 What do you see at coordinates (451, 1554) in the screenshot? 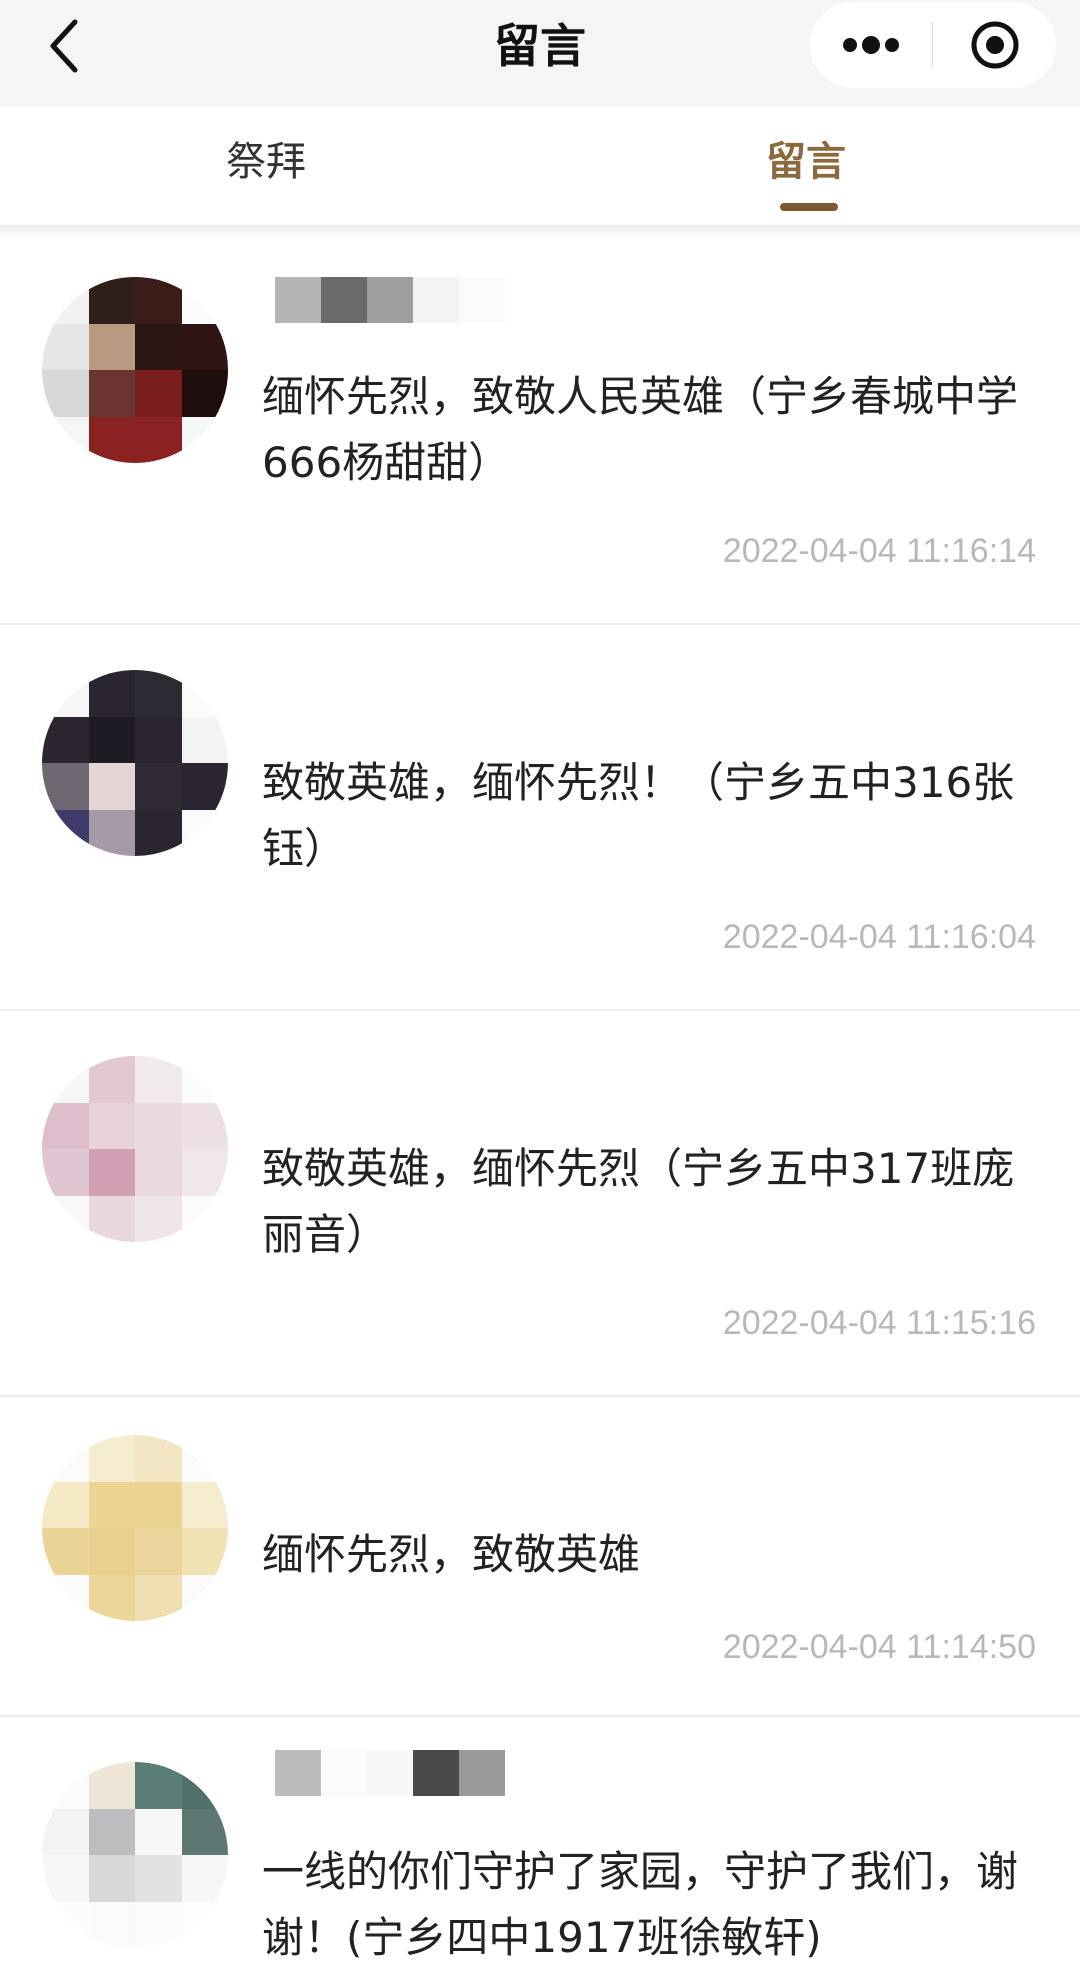
I see `comment-text: 缅怀先烈，致敬英雄` at bounding box center [451, 1554].